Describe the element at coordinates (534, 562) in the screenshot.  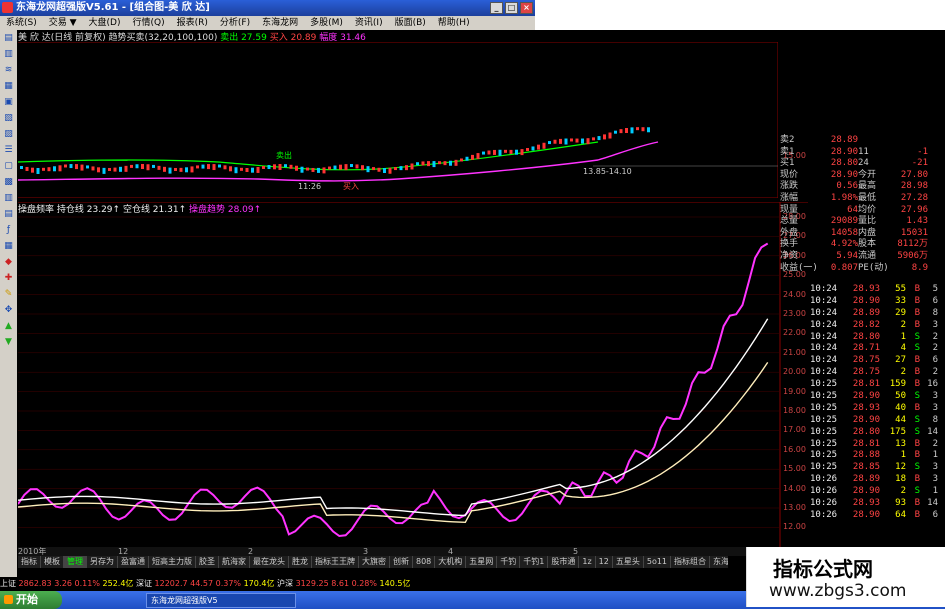
I see `indicator-tab-17: 千钓1` at that location.